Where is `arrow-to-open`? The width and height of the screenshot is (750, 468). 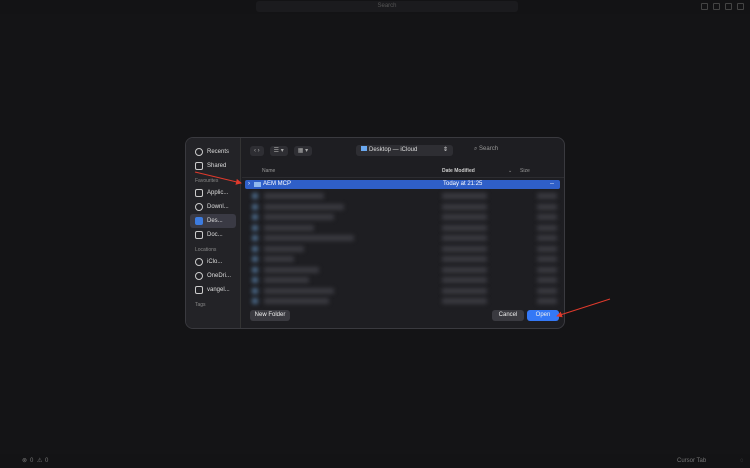 arrow-to-open is located at coordinates (583, 308).